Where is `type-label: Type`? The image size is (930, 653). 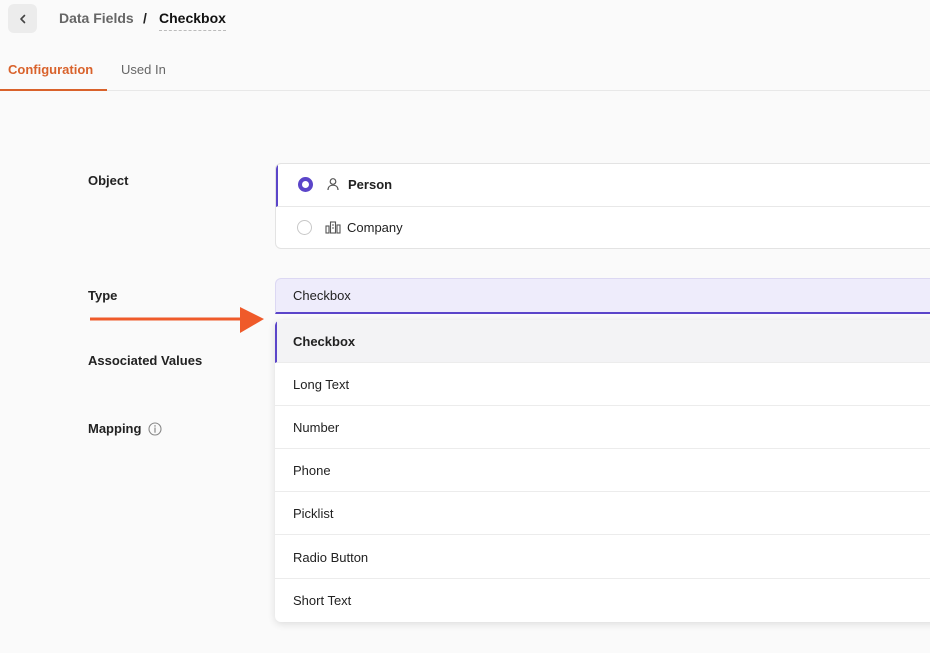
type-label: Type is located at coordinates (103, 295).